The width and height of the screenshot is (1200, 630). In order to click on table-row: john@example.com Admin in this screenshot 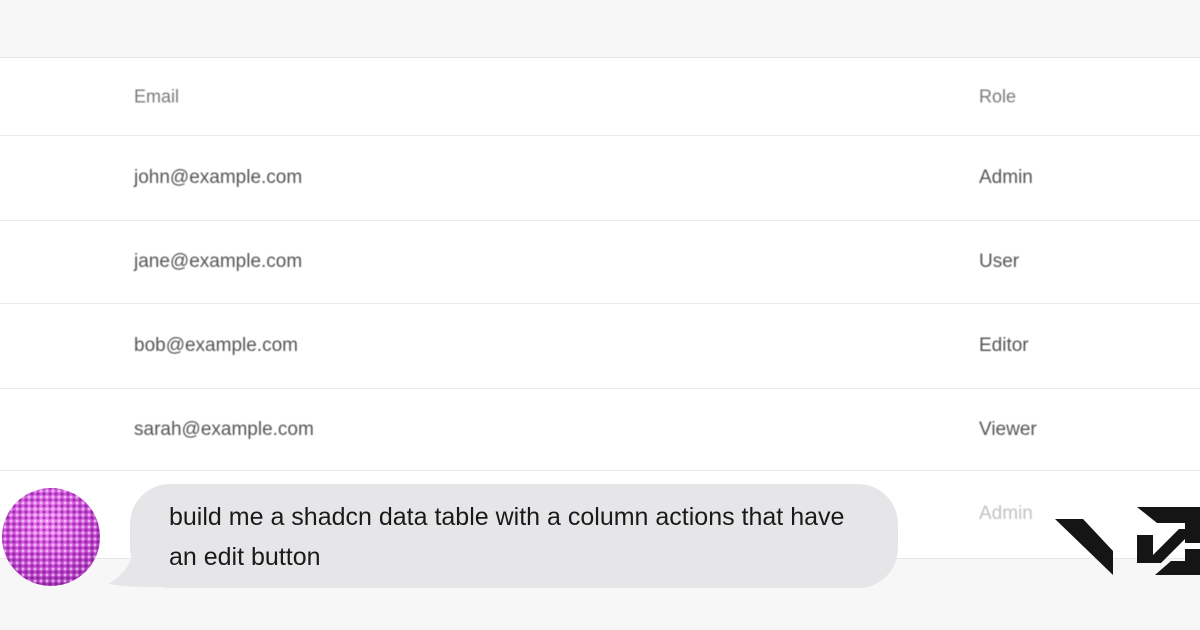, I will do `click(600, 178)`.